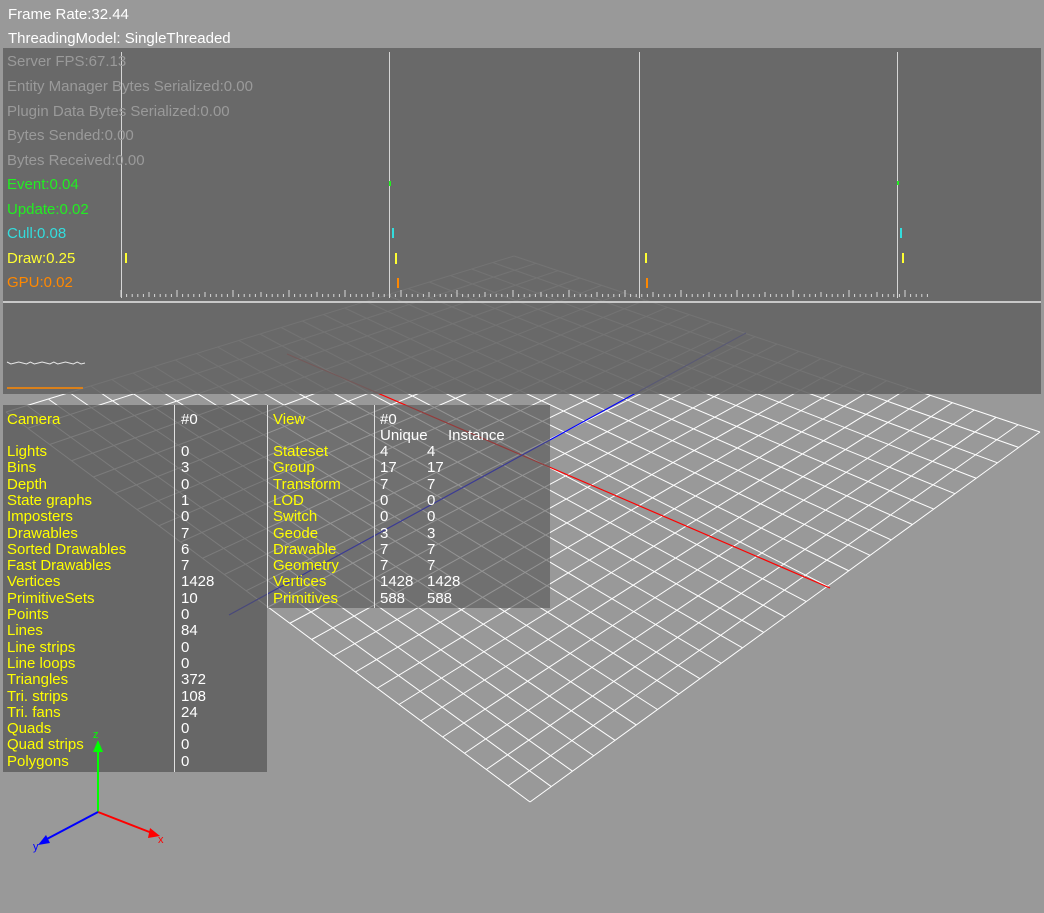 The height and width of the screenshot is (913, 1044). Describe the element at coordinates (96, 735) in the screenshot. I see `z-axis-label: z` at that location.